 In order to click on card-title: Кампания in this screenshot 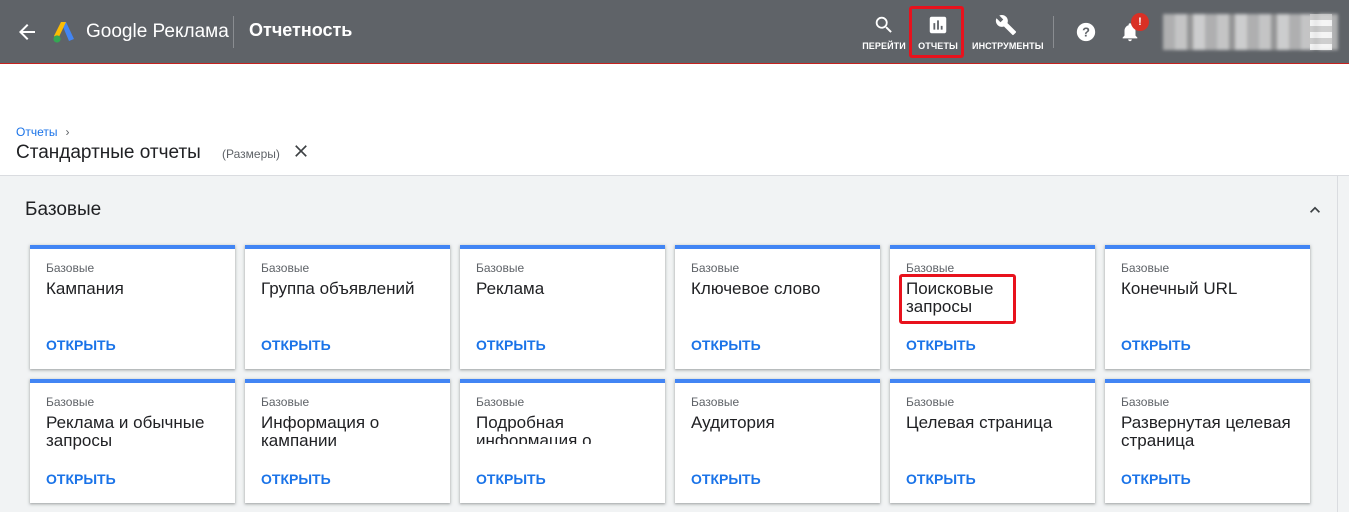, I will do `click(85, 289)`.